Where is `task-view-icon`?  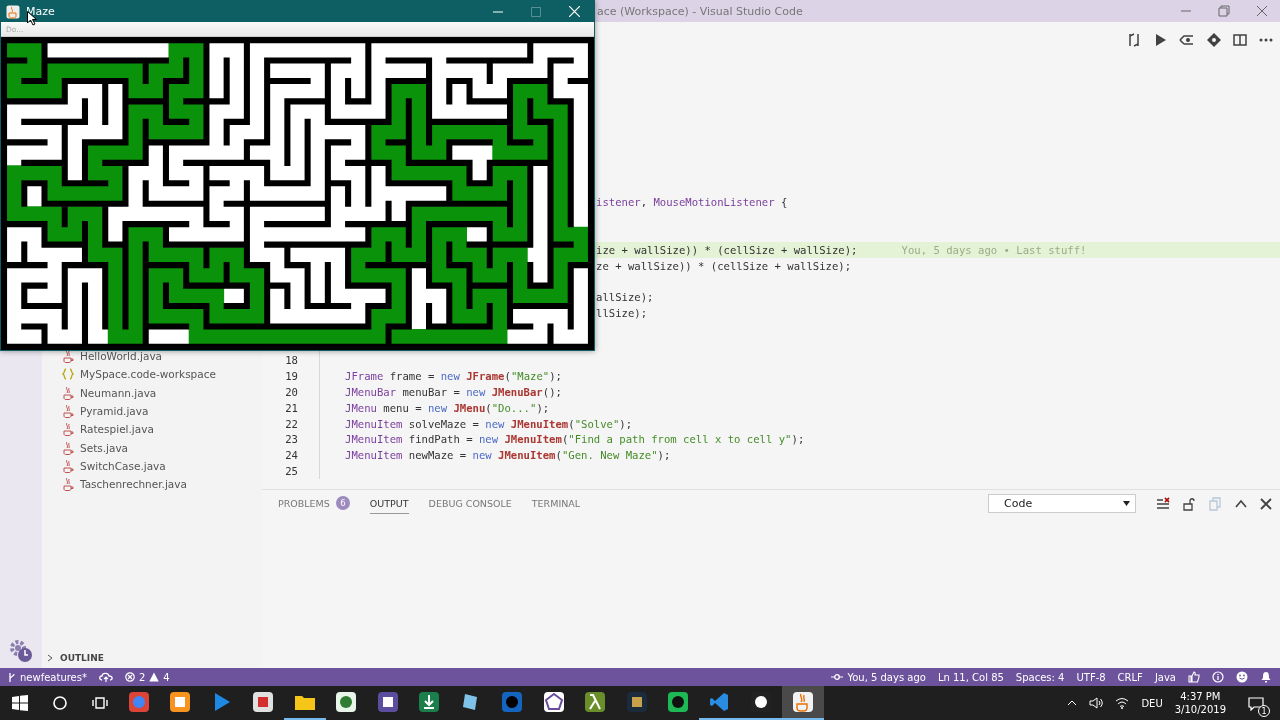
task-view-icon is located at coordinates (100, 703).